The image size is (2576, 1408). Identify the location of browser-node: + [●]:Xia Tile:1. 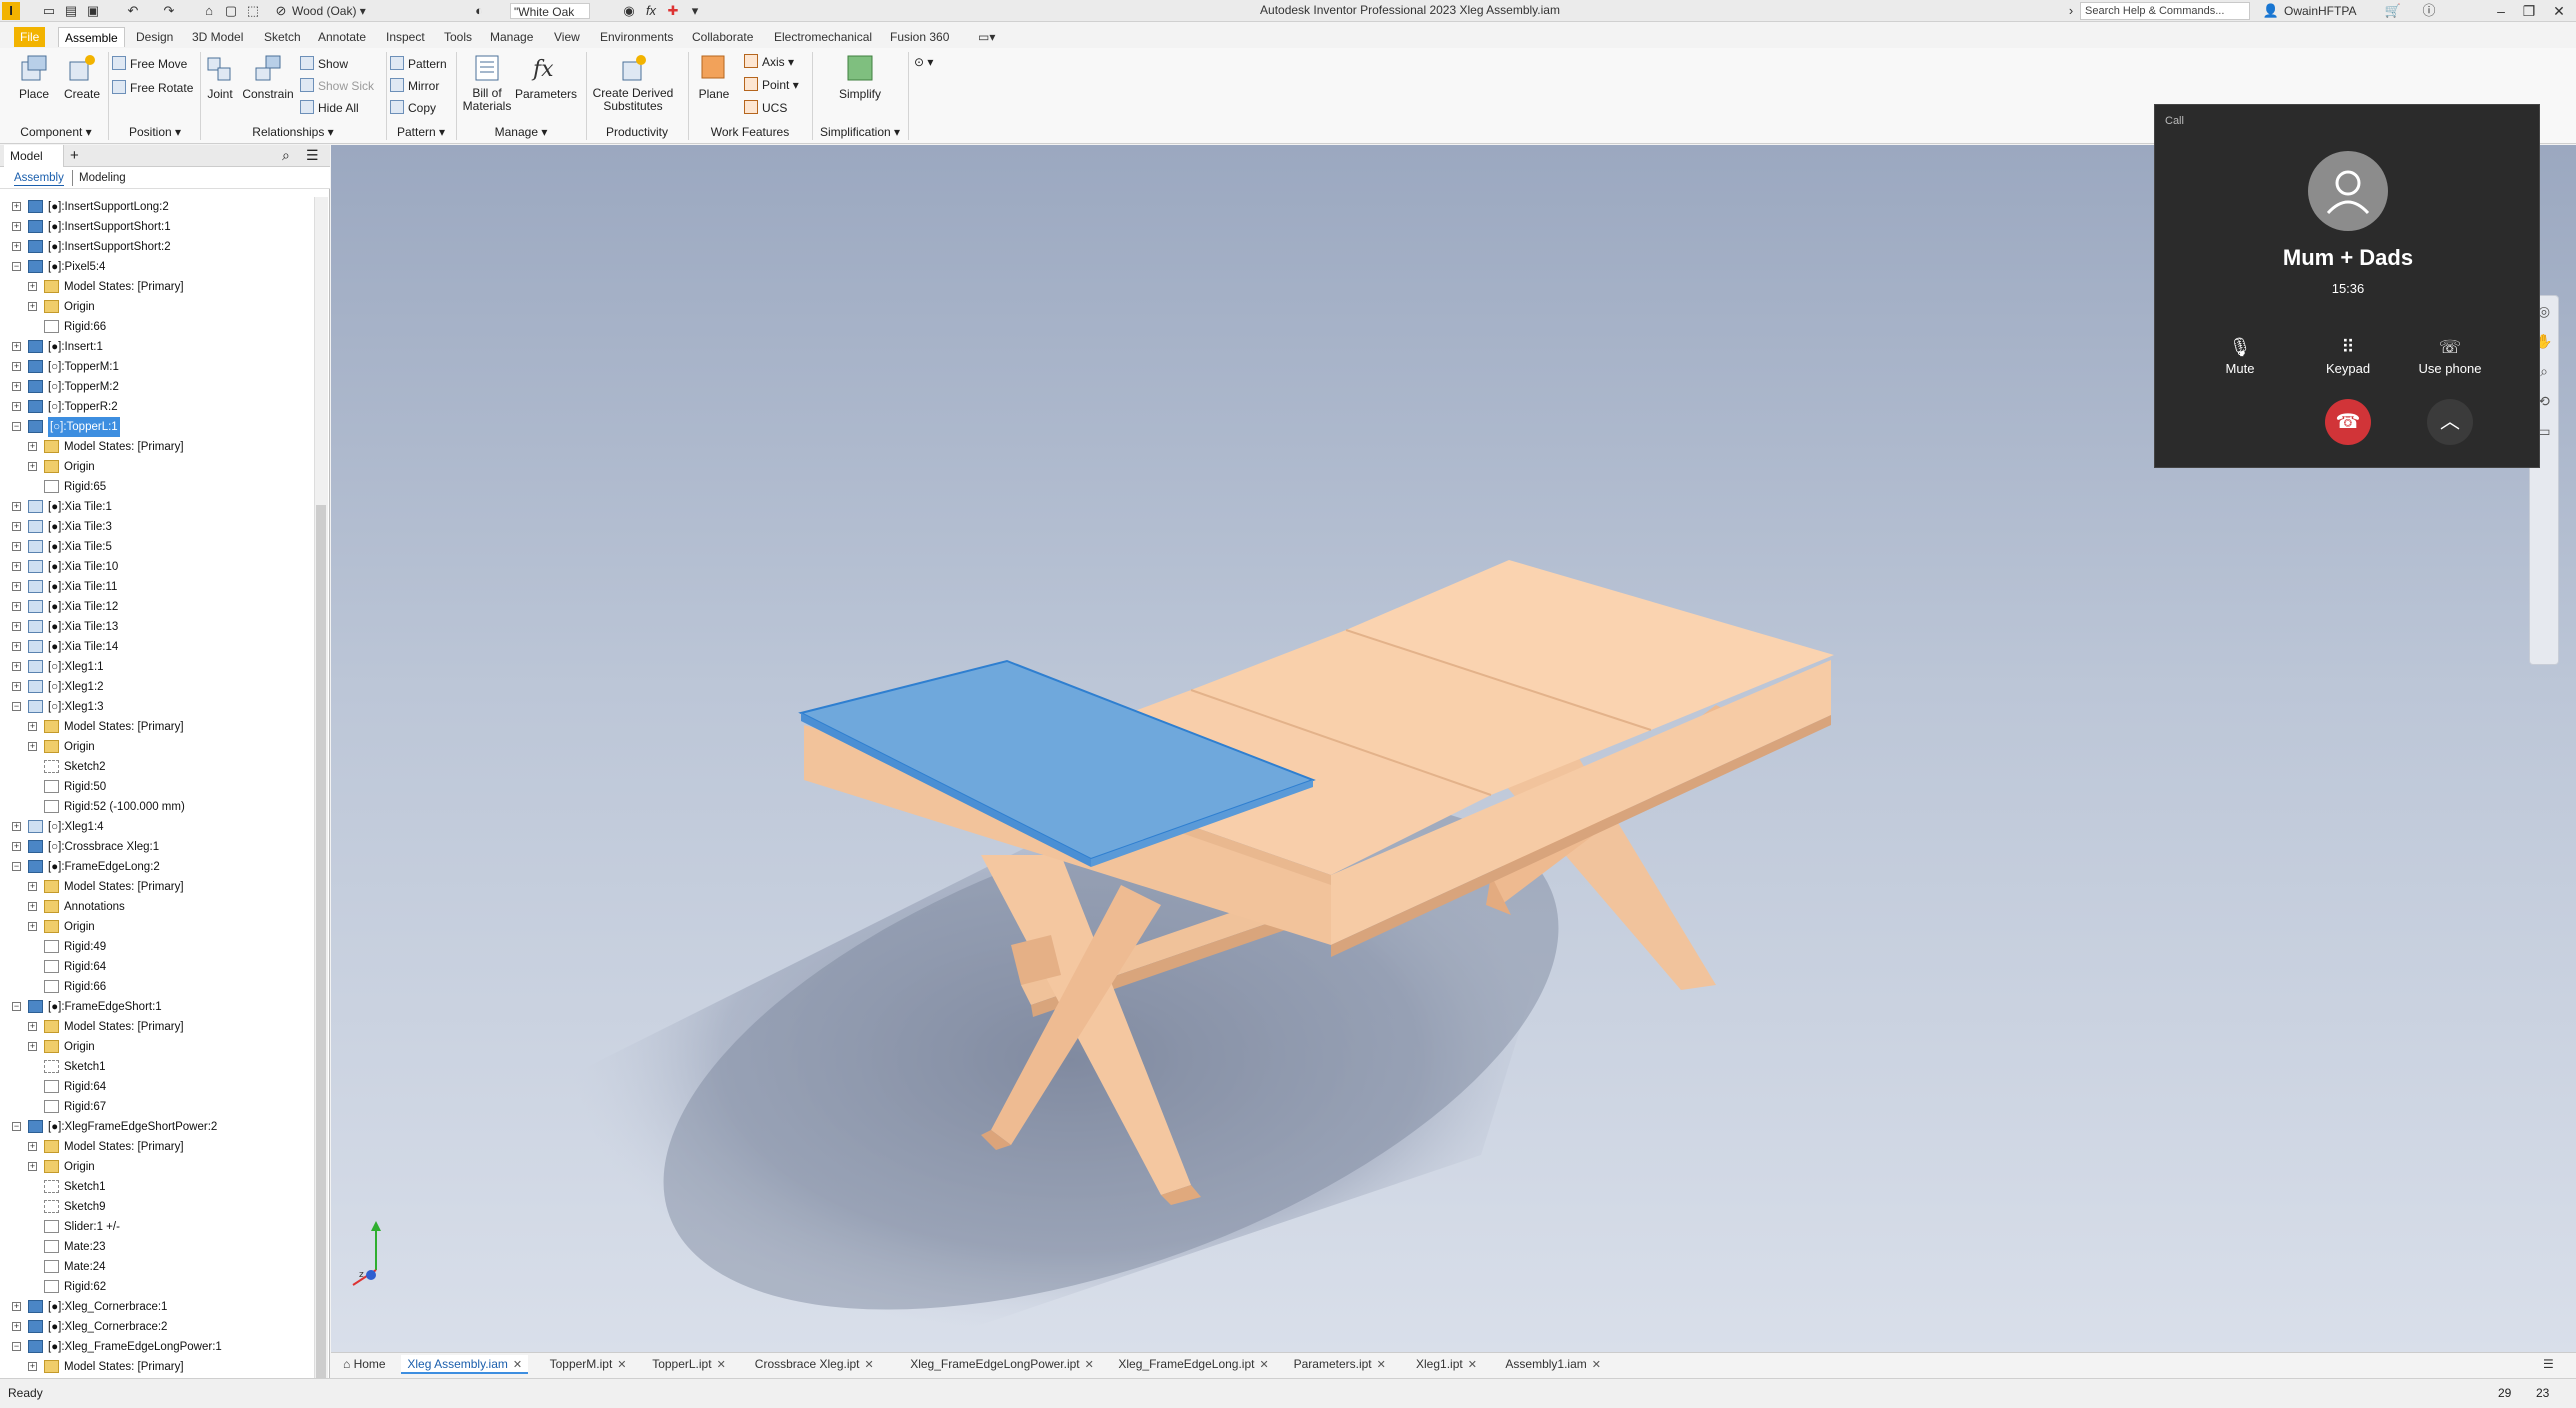
(157, 507).